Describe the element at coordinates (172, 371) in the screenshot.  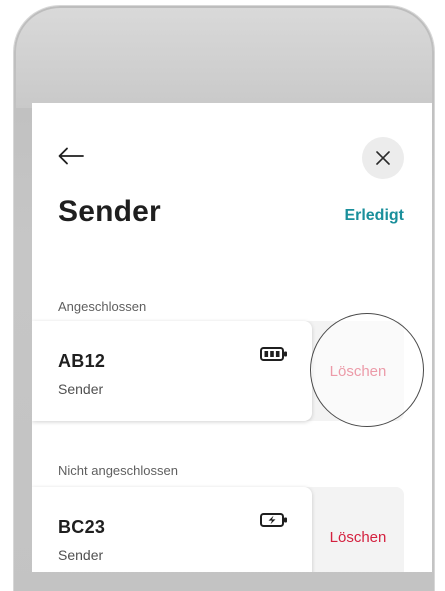
I see `sender-card: AB12 Sender` at that location.